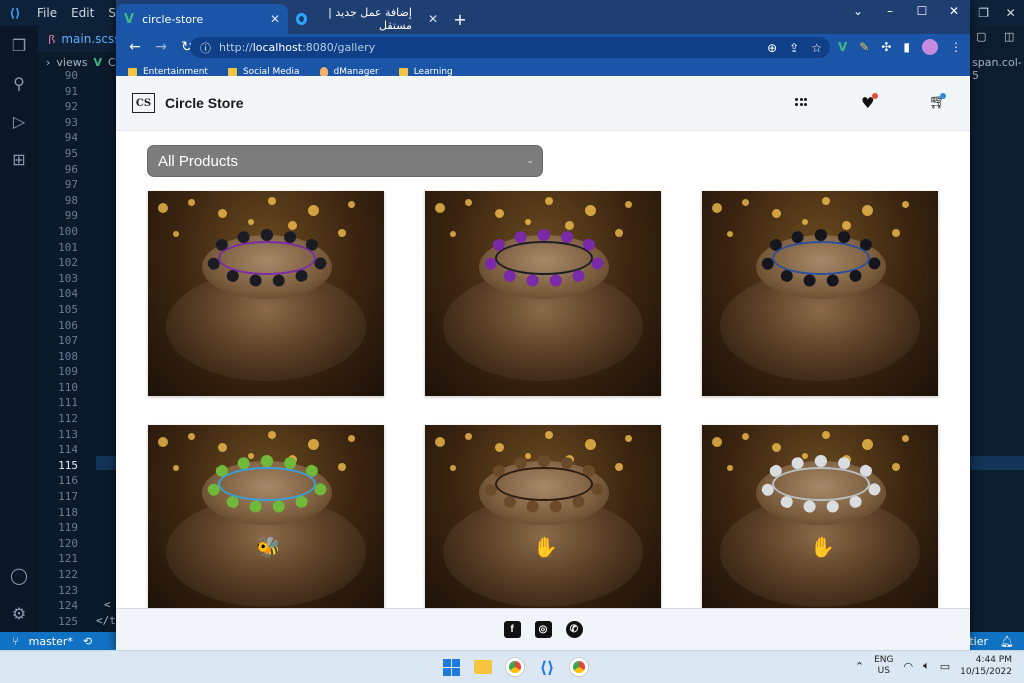  Describe the element at coordinates (930, 47) in the screenshot. I see `profile-avatar` at that location.